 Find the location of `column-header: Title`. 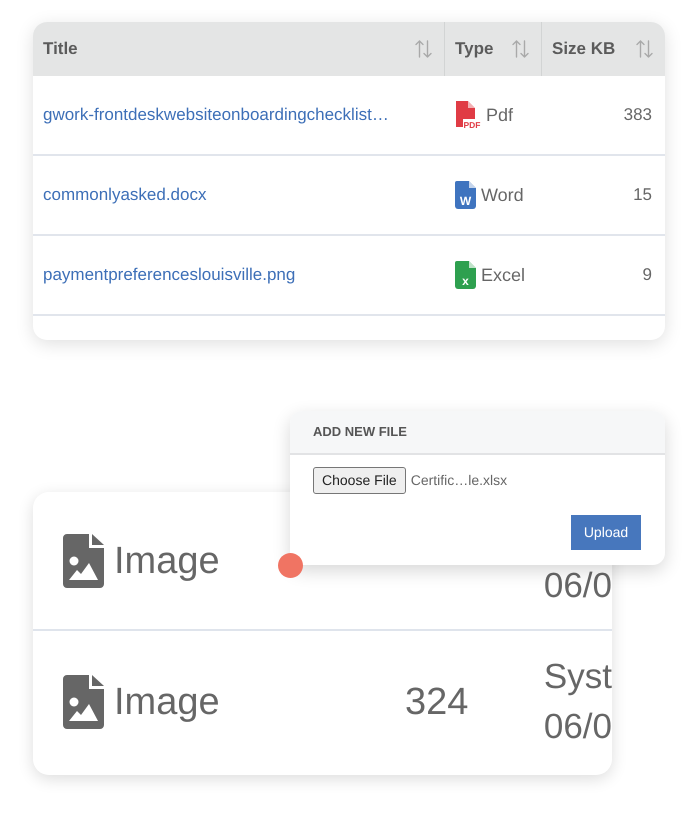

column-header: Title is located at coordinates (239, 49).